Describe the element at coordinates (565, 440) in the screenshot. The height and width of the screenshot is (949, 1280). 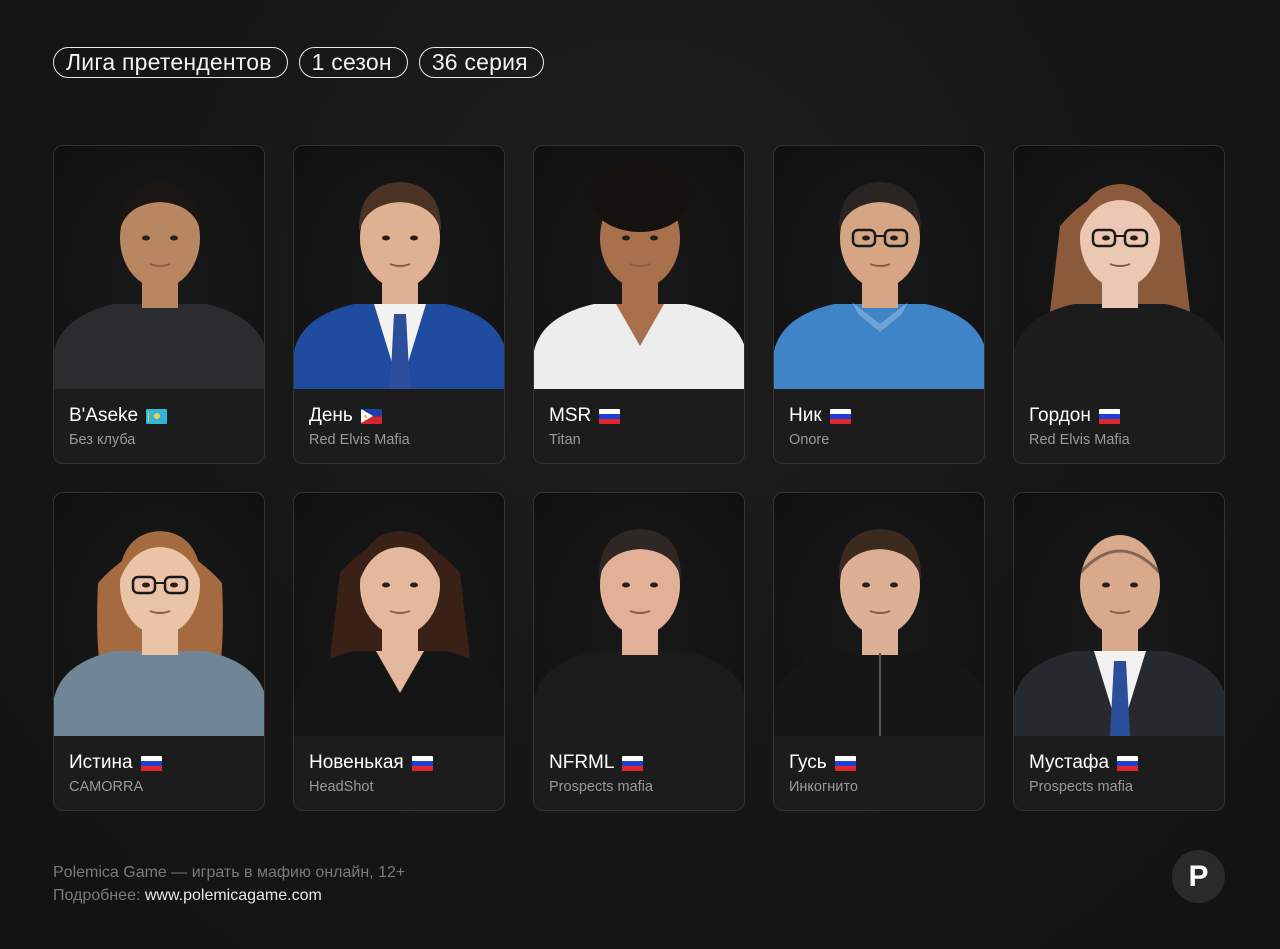
I see `player-club: Titan` at that location.